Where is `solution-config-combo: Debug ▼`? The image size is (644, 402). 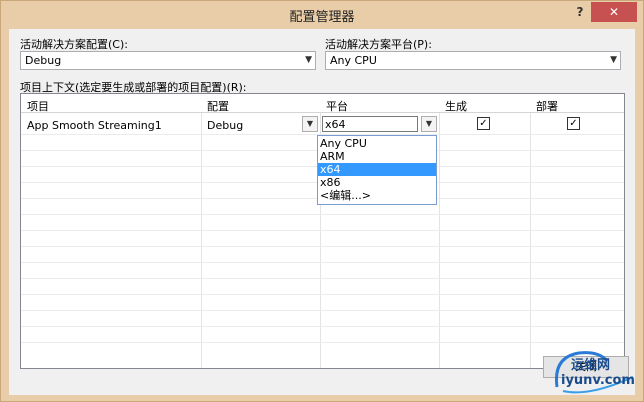 solution-config-combo: Debug ▼ is located at coordinates (168, 60).